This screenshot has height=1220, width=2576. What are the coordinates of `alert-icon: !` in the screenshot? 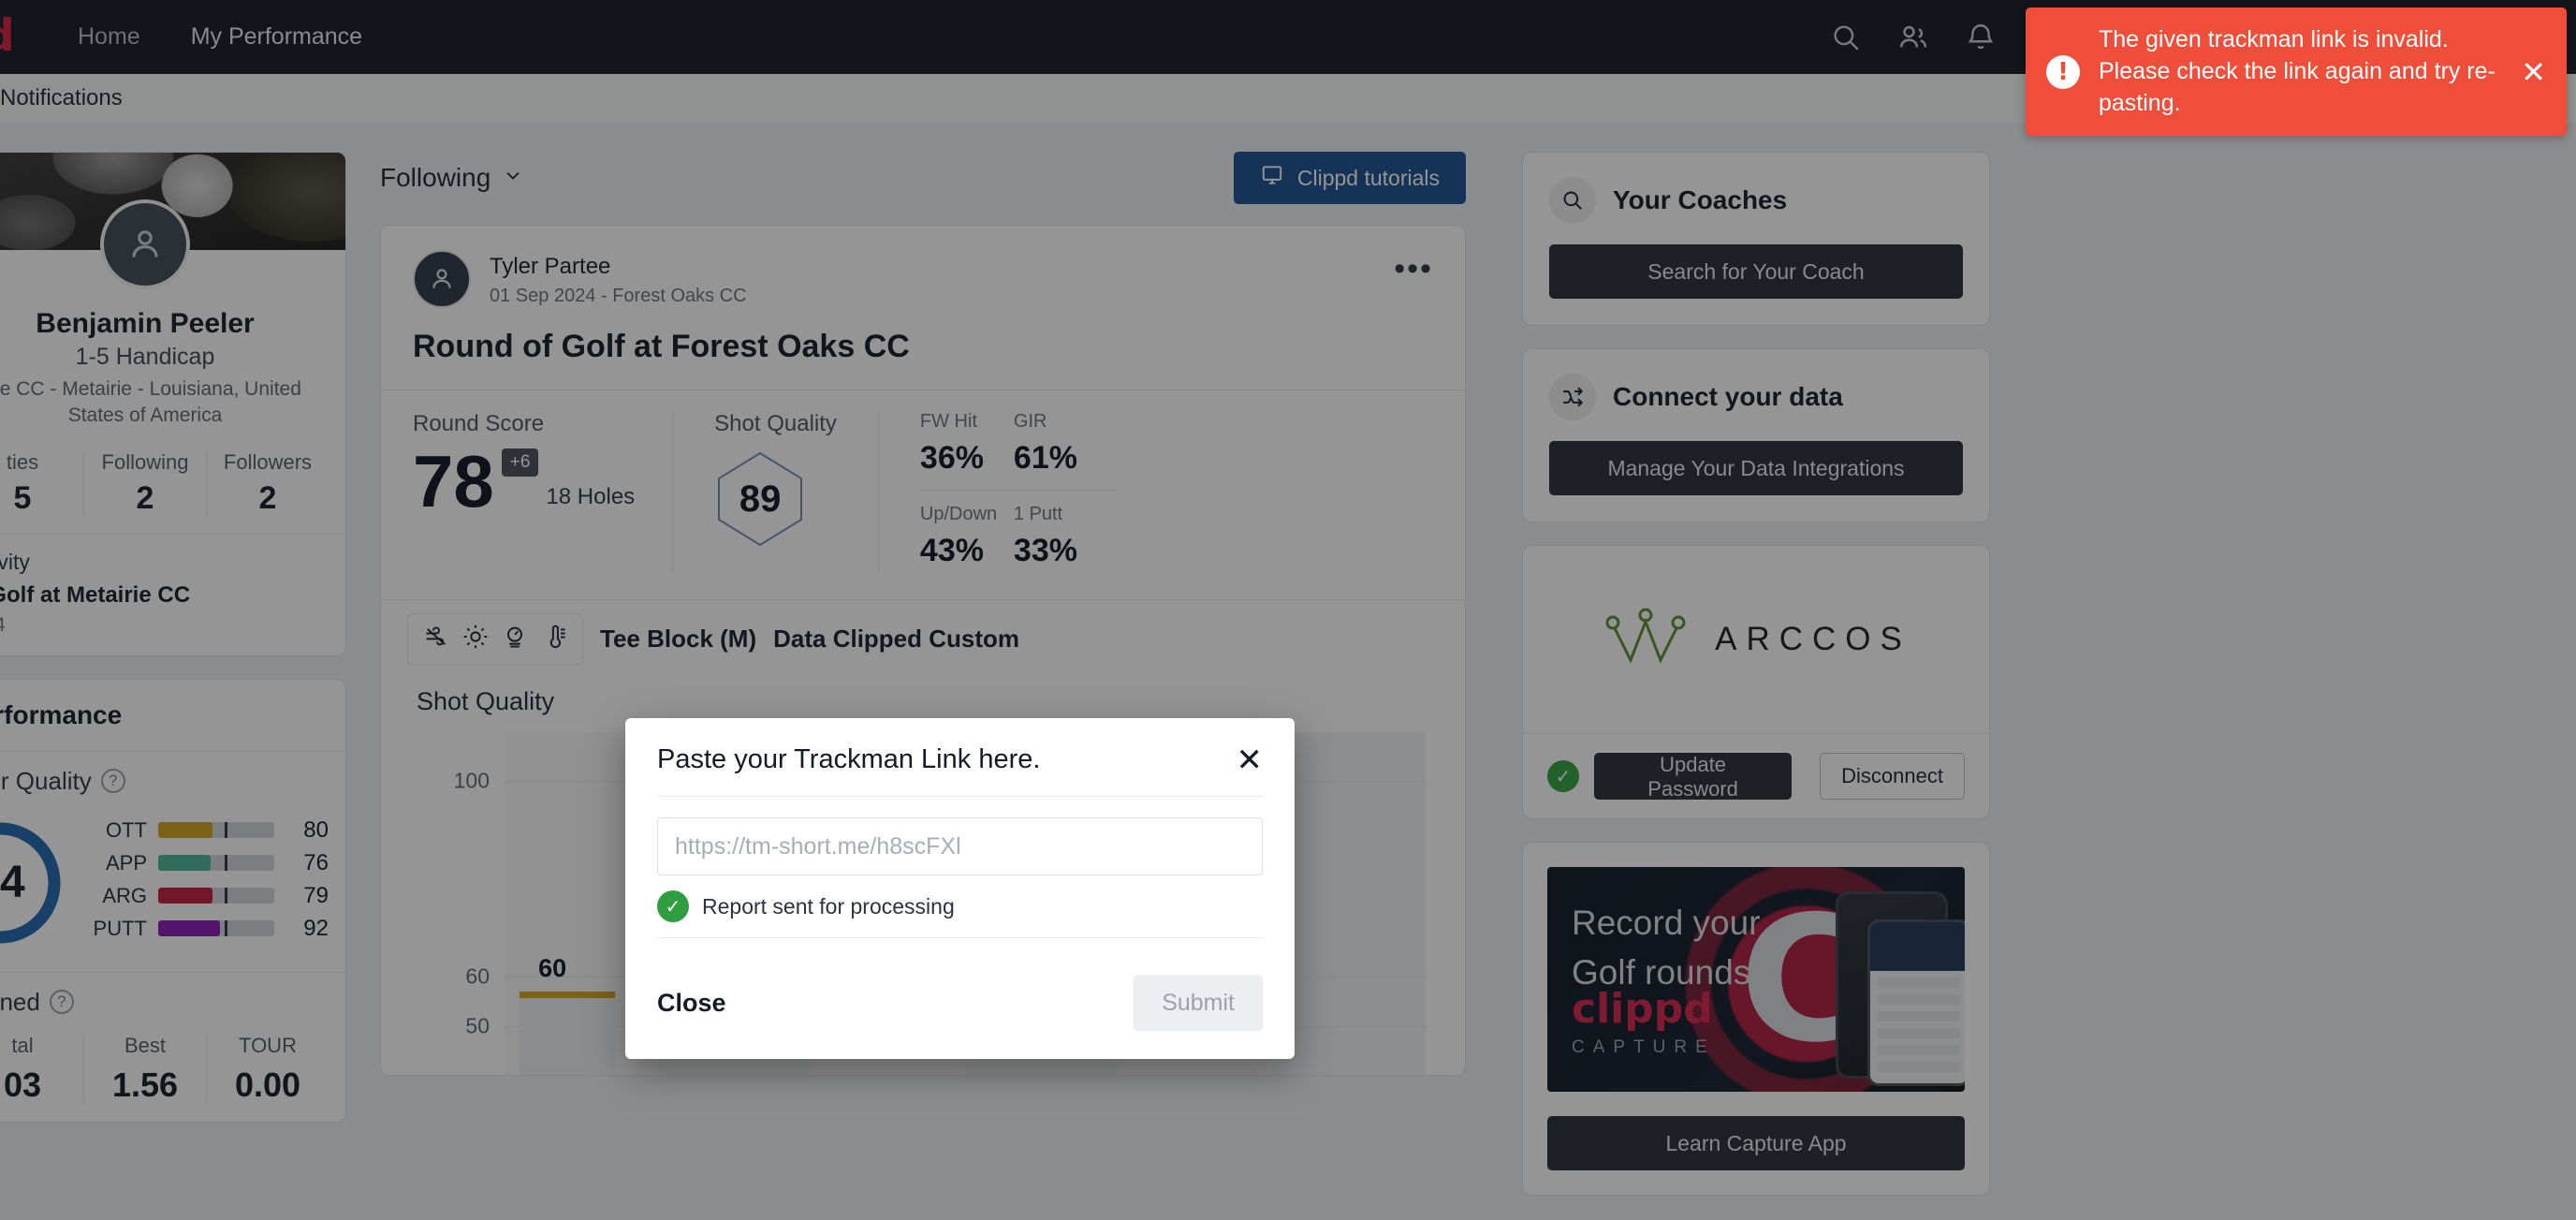 It's located at (2063, 71).